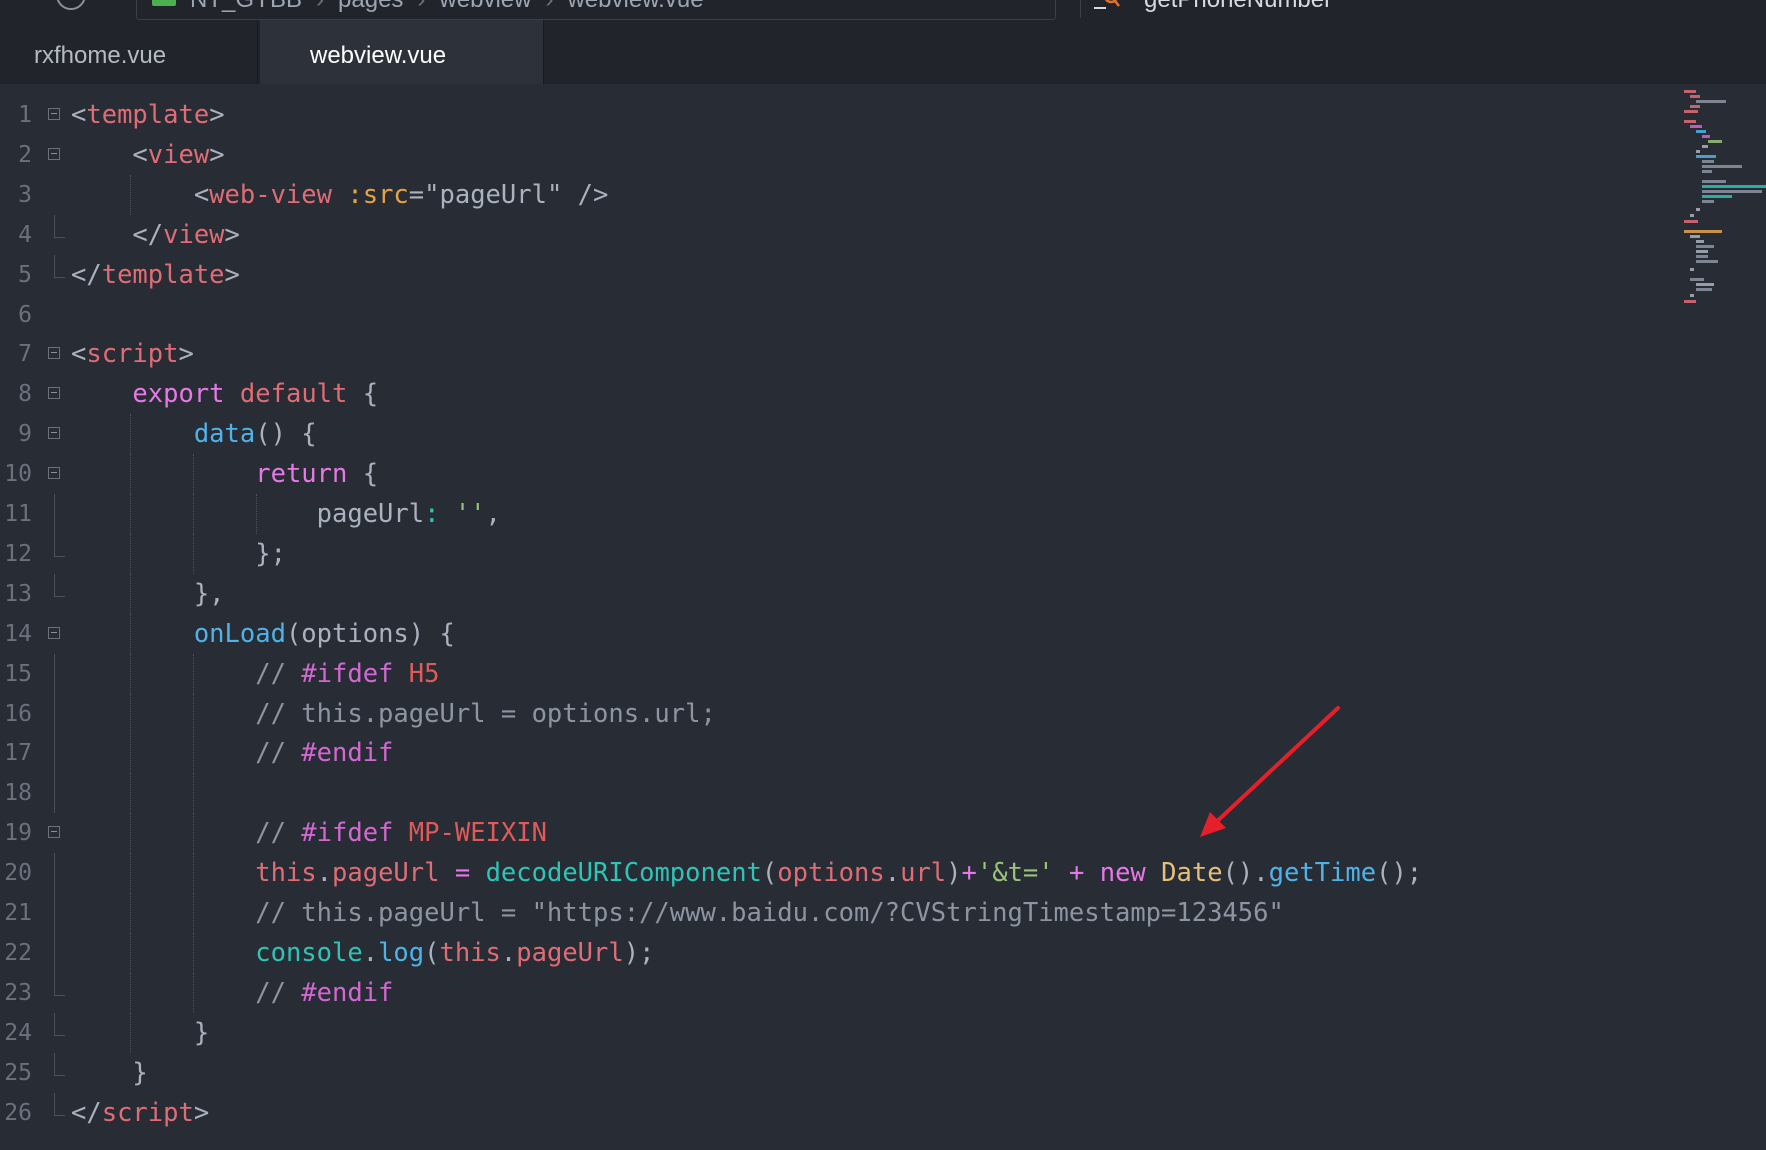 The height and width of the screenshot is (1150, 1766). I want to click on tab-rxfhome: rxfhome.vue, so click(129, 52).